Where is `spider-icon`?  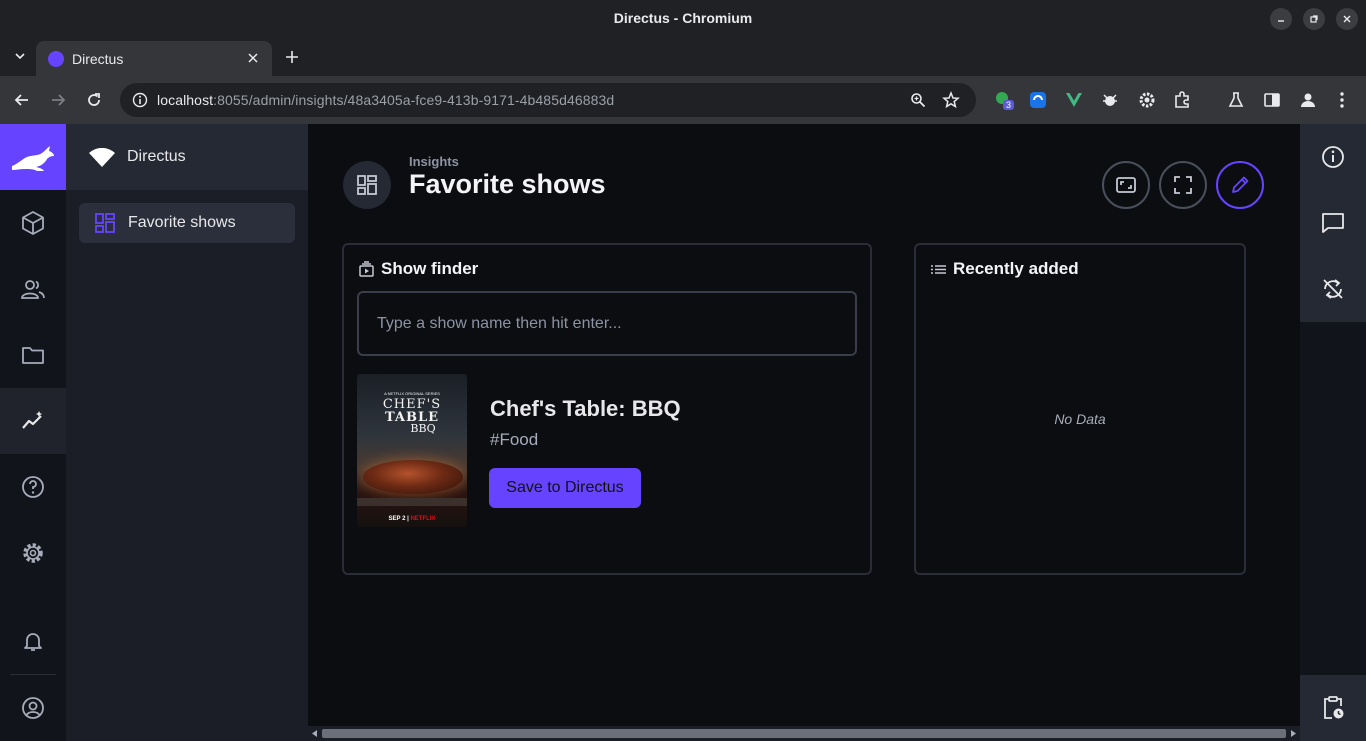 spider-icon is located at coordinates (1110, 100).